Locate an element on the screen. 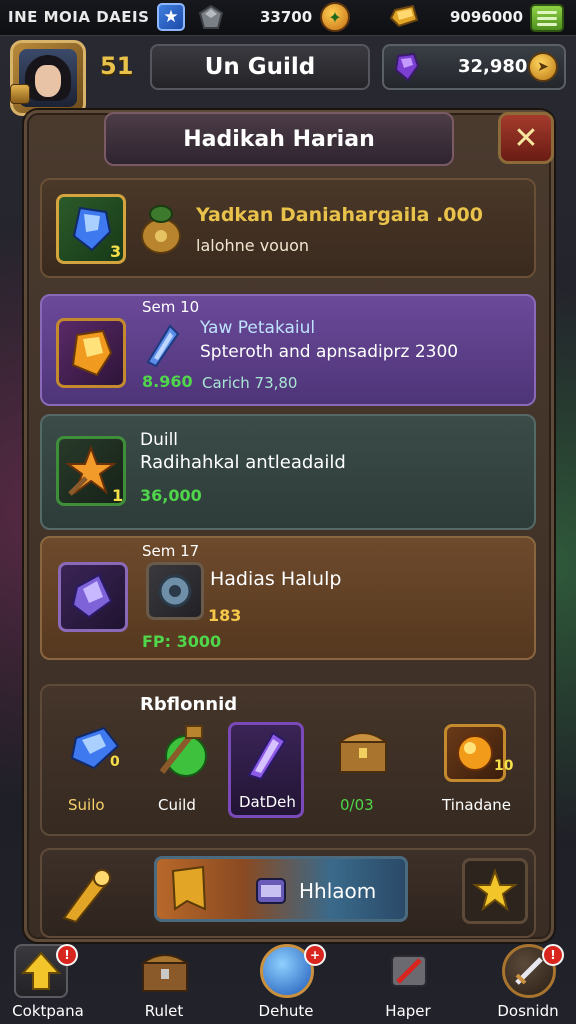 This screenshot has height=1024, width=576. add-gems-icon: ➤ is located at coordinates (543, 67).